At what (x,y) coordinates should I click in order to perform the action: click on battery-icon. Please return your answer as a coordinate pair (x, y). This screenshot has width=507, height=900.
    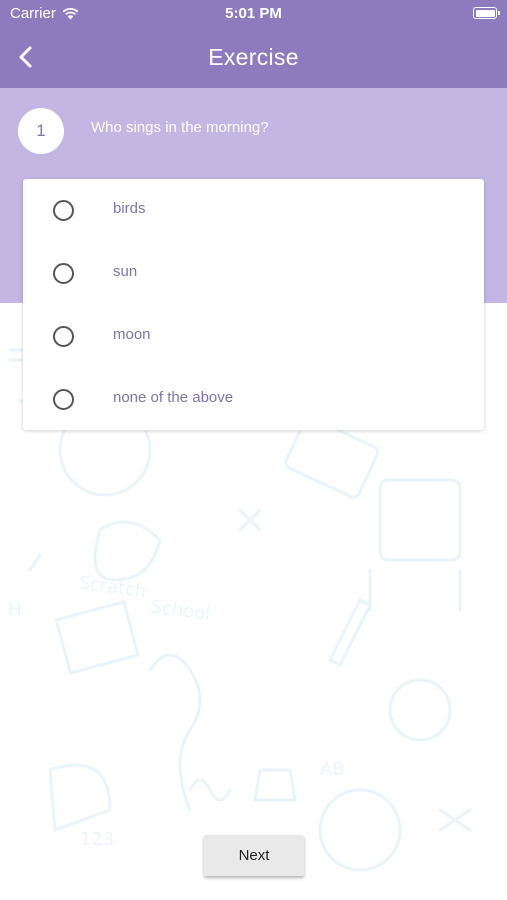
    Looking at the image, I should click on (486, 13).